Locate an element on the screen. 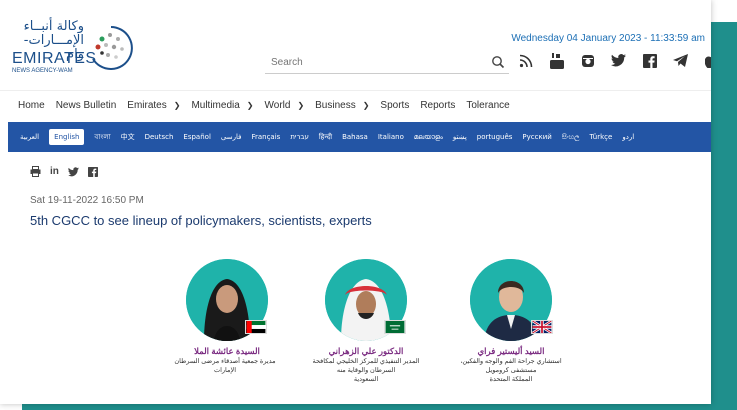 The width and height of the screenshot is (737, 410). lang-pashto: پښتو is located at coordinates (460, 137).